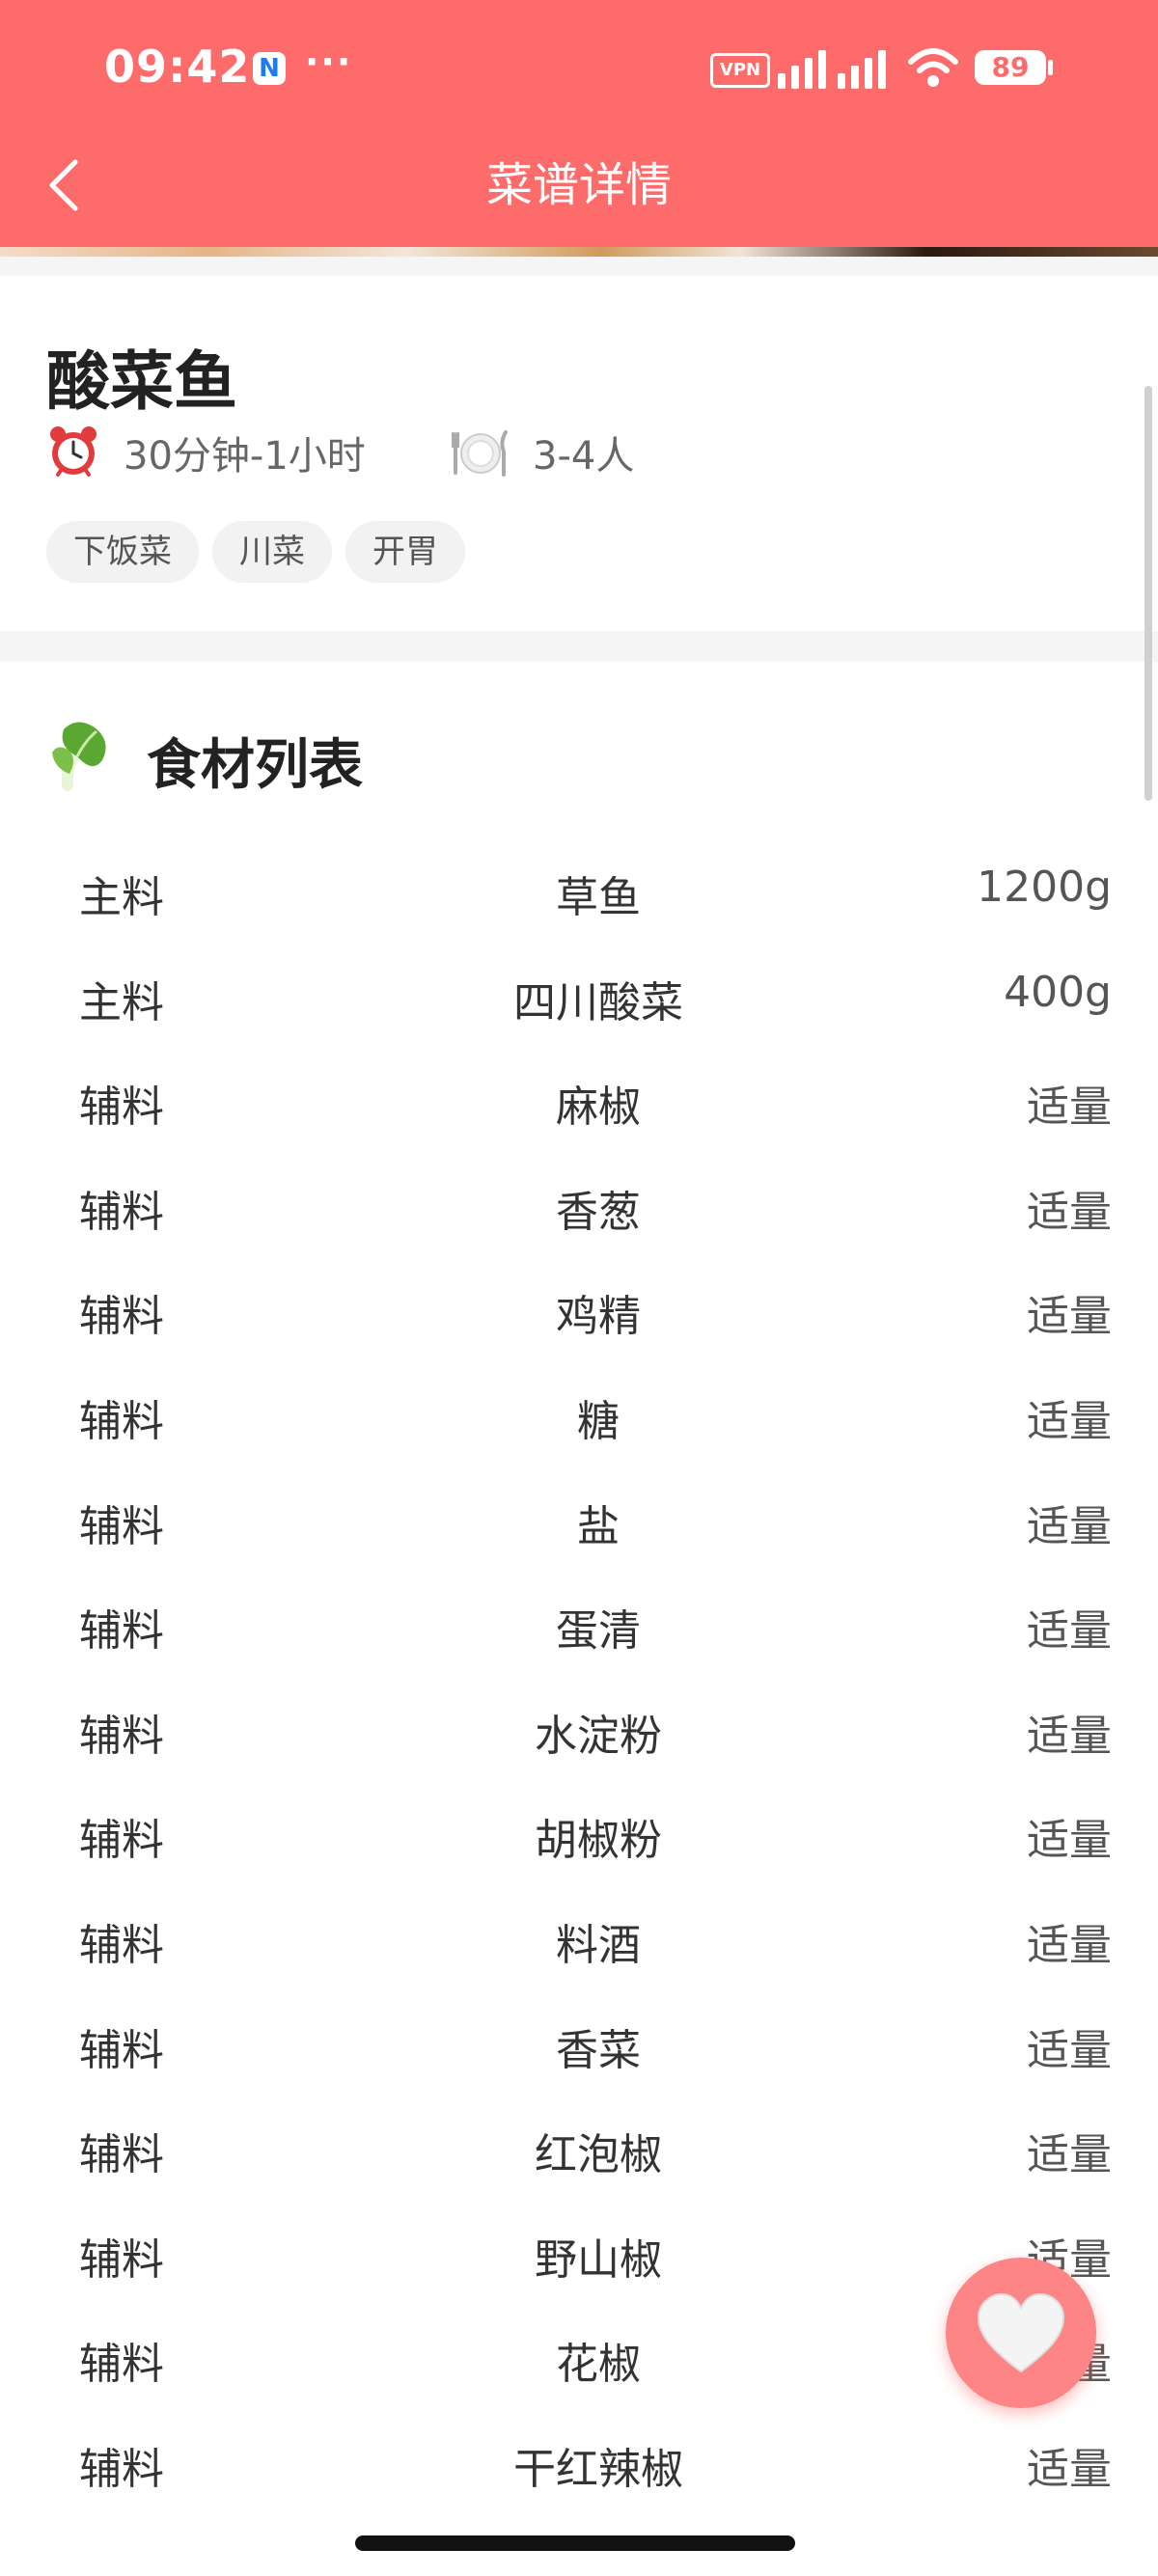 The image size is (1158, 2576). I want to click on signal-icon, so click(832, 69).